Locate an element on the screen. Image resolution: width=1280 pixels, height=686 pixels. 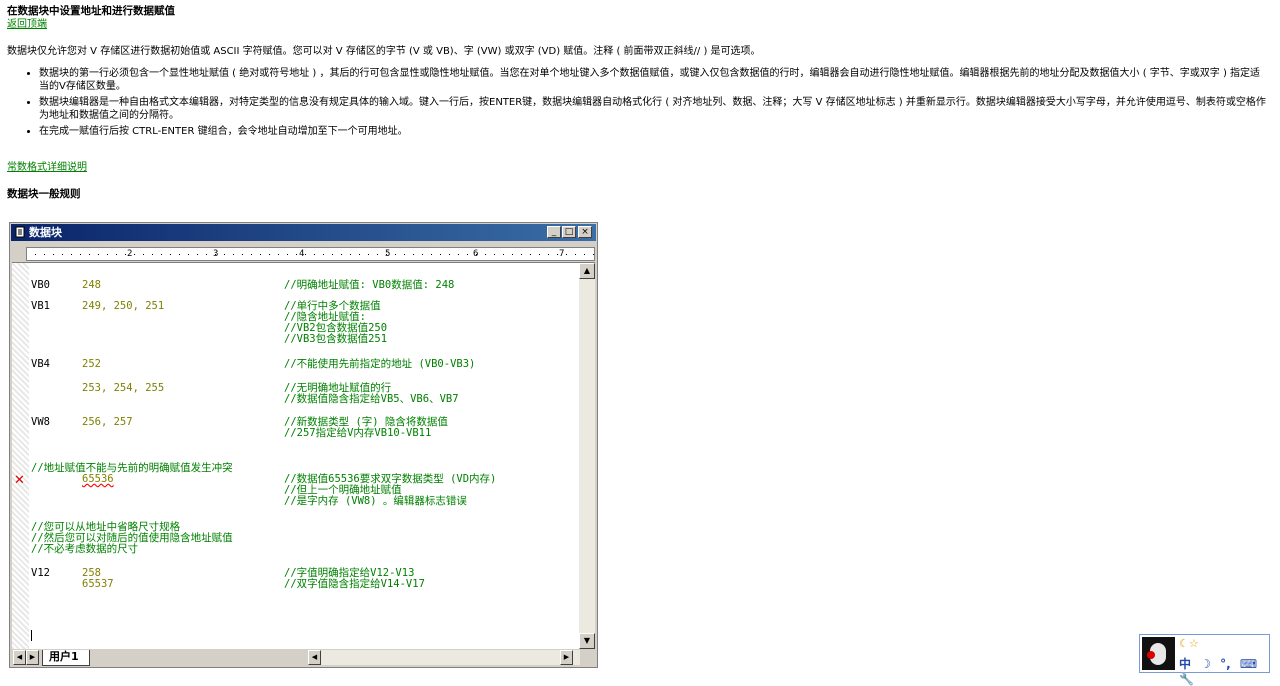
restore-button: □ is located at coordinates (569, 232).